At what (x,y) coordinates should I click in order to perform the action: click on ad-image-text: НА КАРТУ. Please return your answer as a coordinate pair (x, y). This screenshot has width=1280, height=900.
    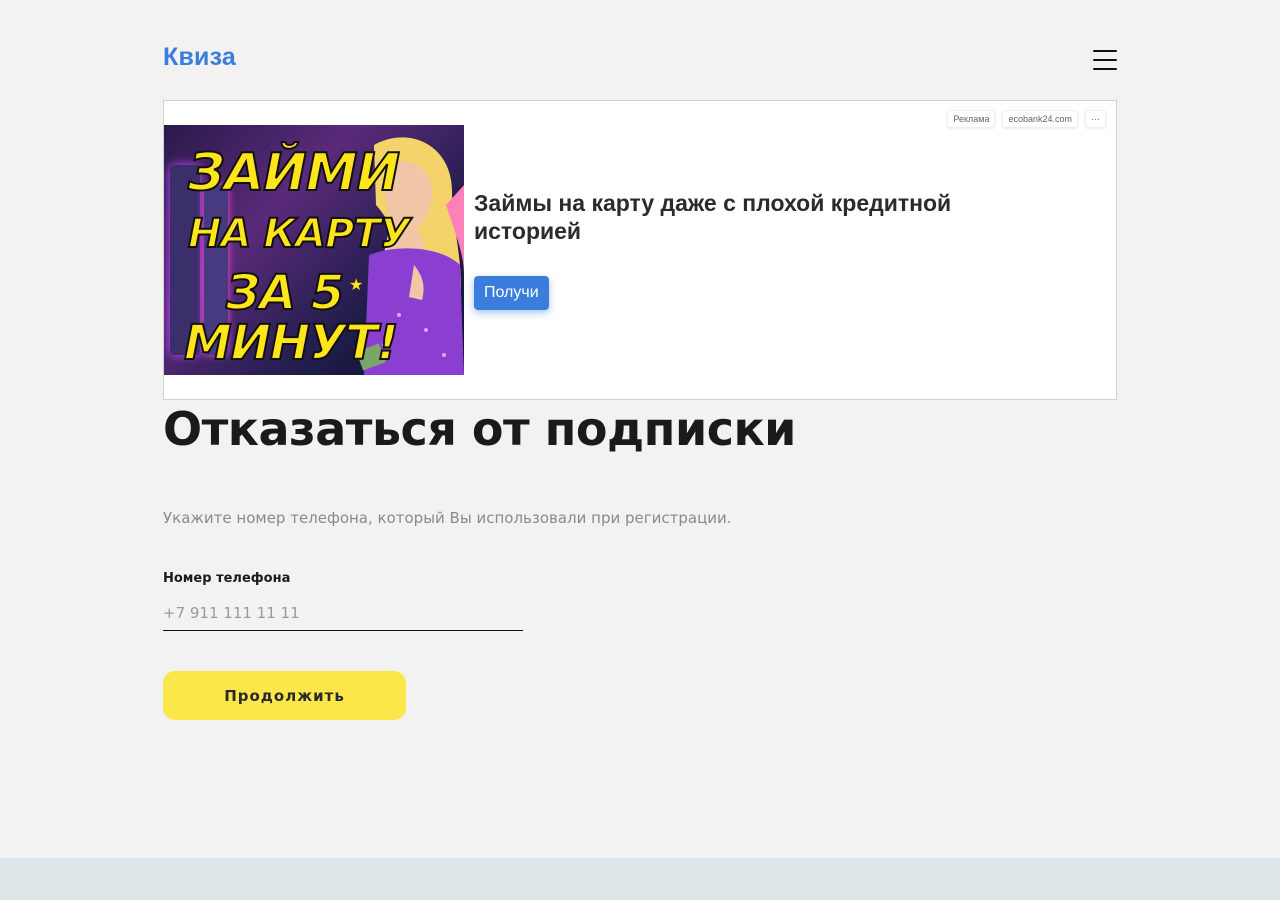
    Looking at the image, I should click on (299, 234).